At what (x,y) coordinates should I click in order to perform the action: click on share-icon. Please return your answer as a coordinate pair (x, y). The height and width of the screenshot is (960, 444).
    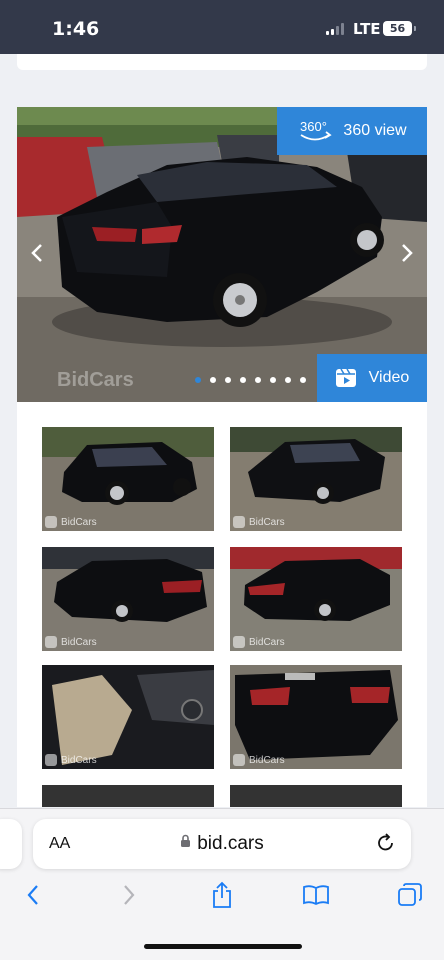
    Looking at the image, I should click on (222, 894).